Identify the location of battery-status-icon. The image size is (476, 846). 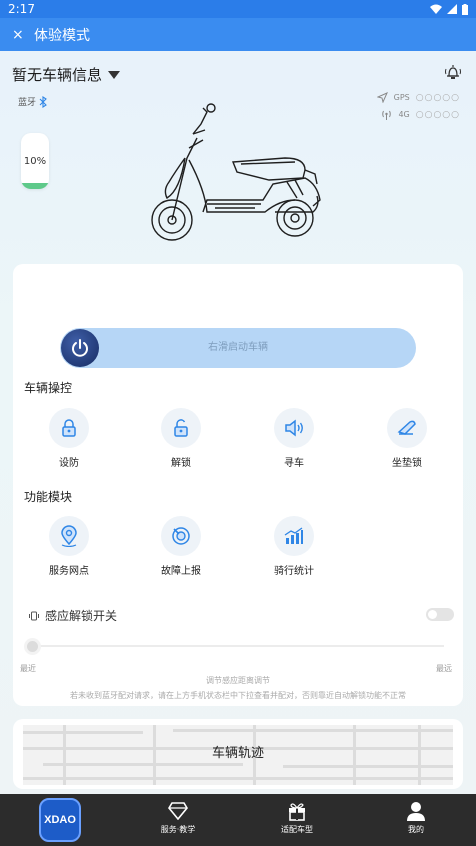
(465, 9).